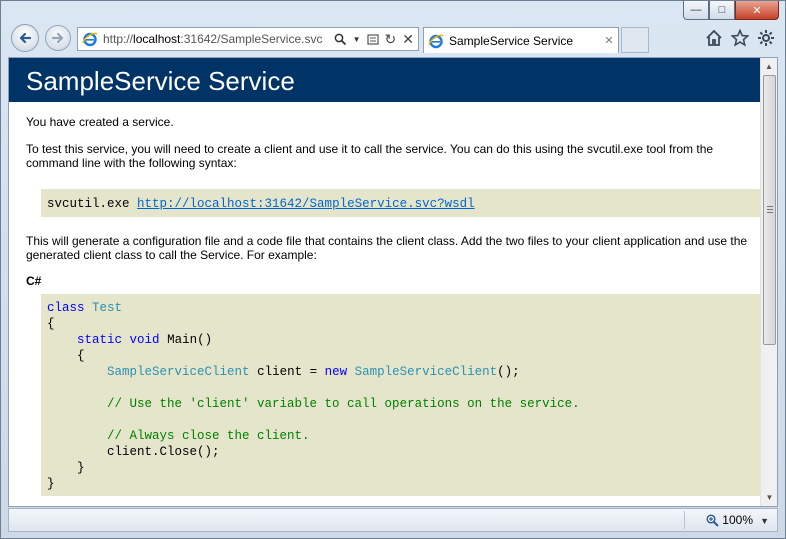  Describe the element at coordinates (291, 372) in the screenshot. I see `code-line: client =` at that location.